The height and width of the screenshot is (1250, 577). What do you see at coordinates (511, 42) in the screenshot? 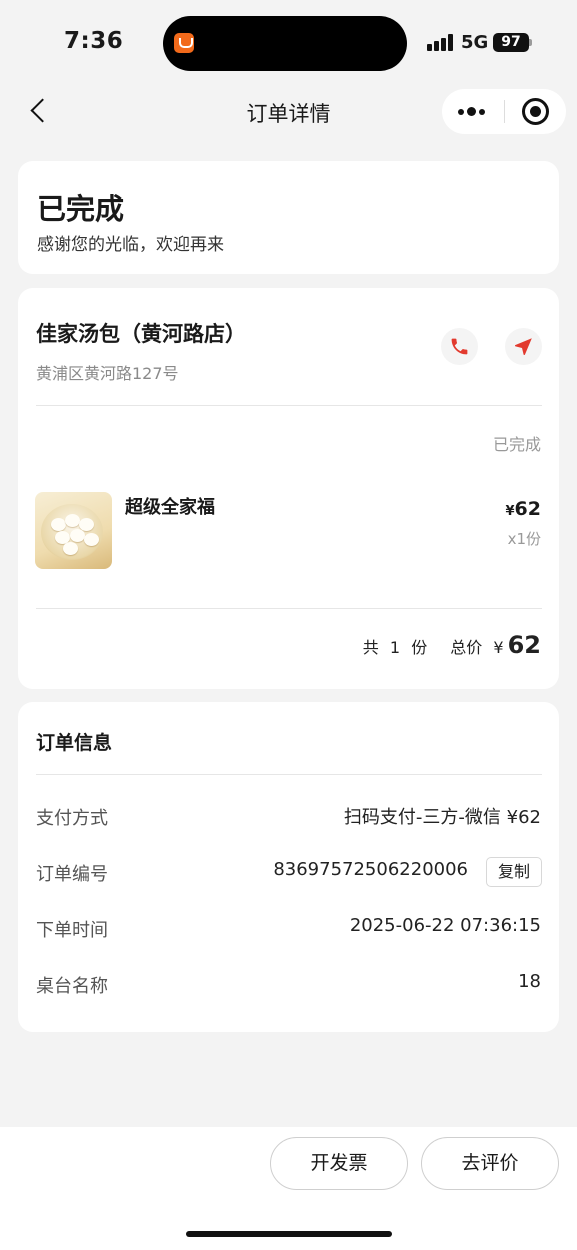
I see `battery-icon: 97` at bounding box center [511, 42].